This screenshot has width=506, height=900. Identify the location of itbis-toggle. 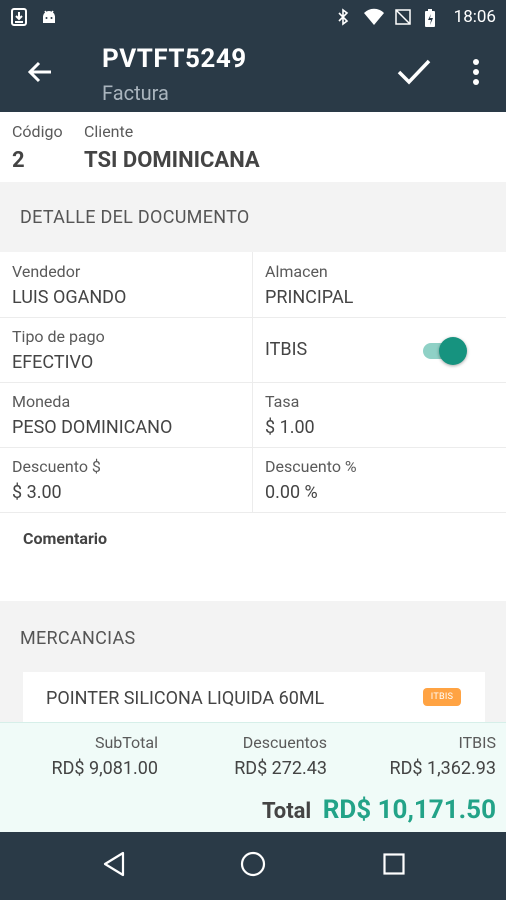
(444, 350).